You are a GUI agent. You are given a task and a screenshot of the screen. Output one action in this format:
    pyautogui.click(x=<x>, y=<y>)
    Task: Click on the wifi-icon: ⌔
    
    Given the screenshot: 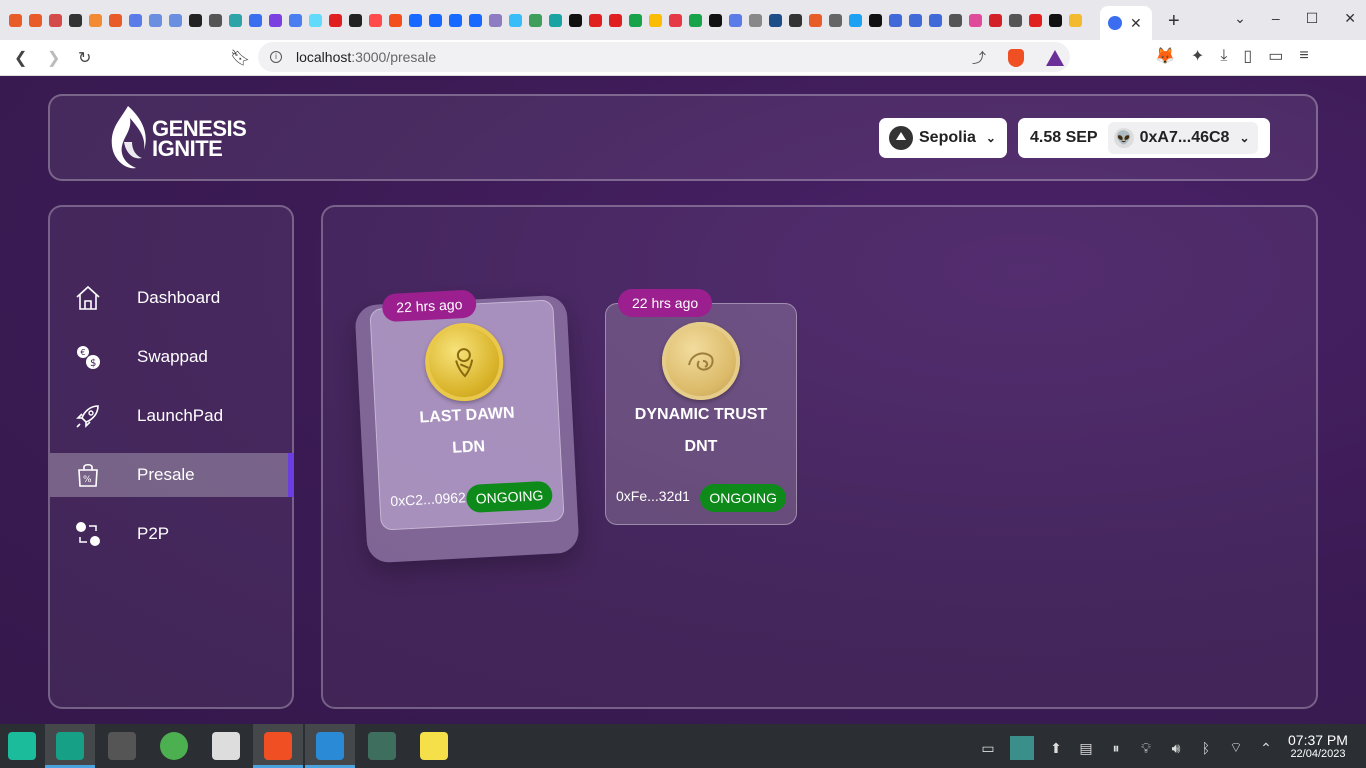 What is the action you would take?
    pyautogui.click(x=1236, y=748)
    